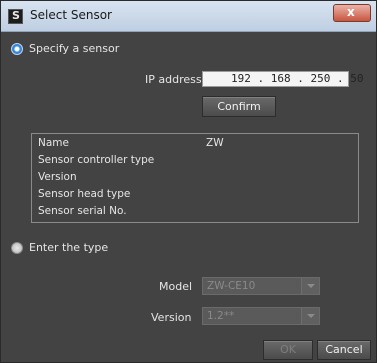 Image resolution: width=377 pixels, height=363 pixels. I want to click on info-value-name: ZW, so click(215, 143).